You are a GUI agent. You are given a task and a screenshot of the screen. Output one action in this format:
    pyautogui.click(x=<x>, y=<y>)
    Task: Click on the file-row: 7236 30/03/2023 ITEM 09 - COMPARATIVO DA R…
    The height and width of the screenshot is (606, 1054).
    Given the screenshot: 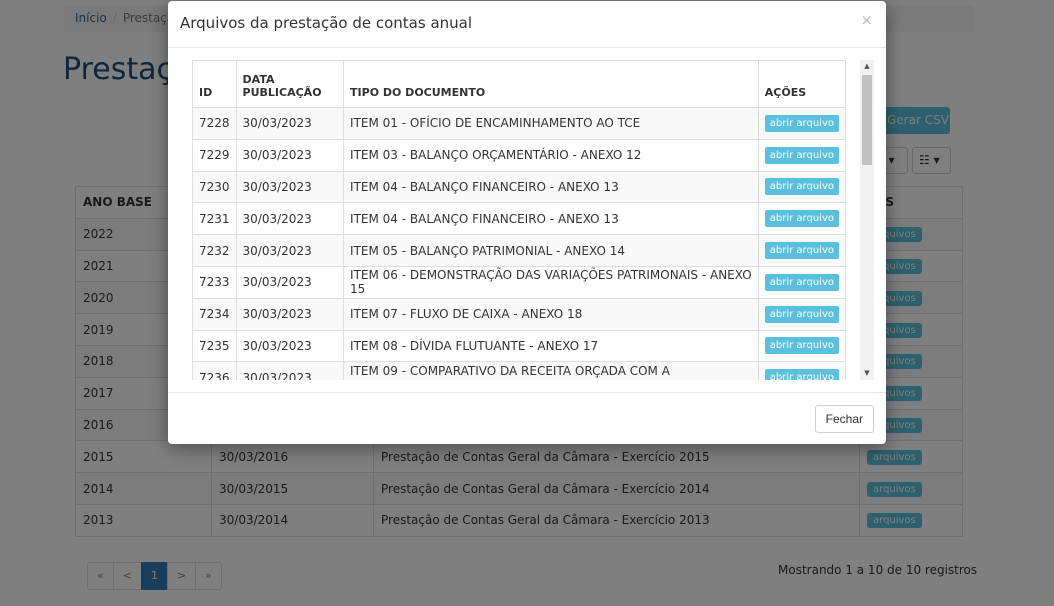 What is the action you would take?
    pyautogui.click(x=519, y=370)
    